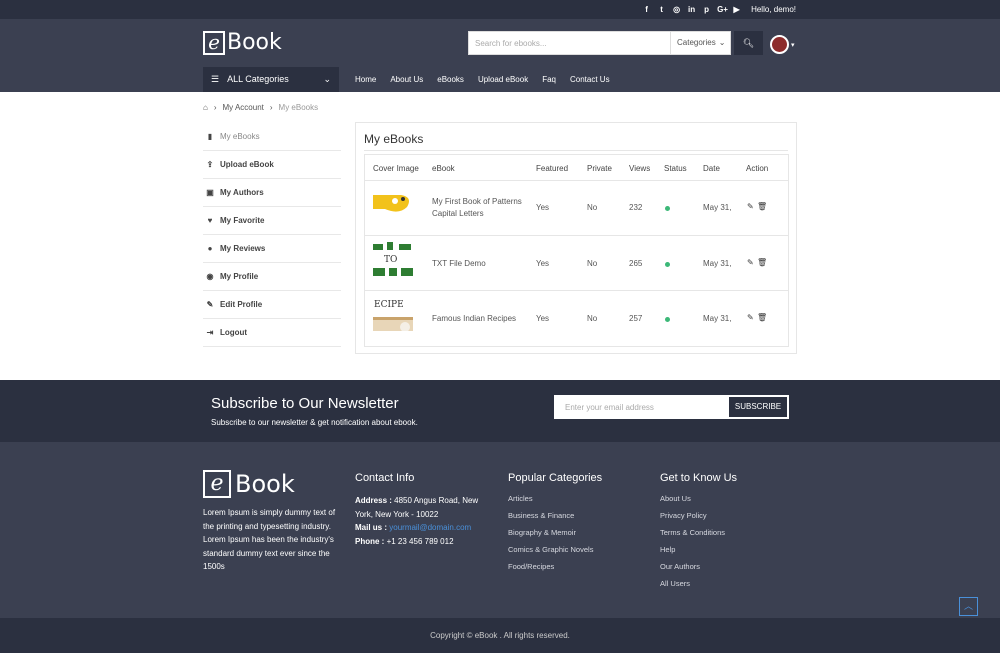 This screenshot has height=653, width=1000. I want to click on cover-image: TO, so click(393, 259).